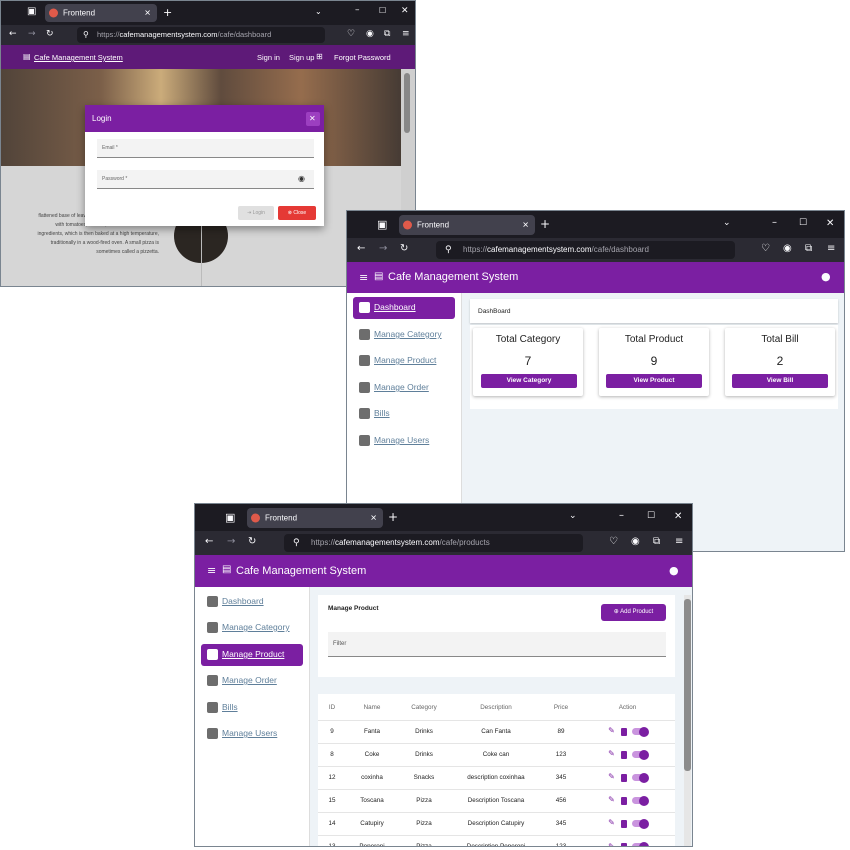 The image size is (850, 850). I want to click on password-field: Password * ◉, so click(205, 179).